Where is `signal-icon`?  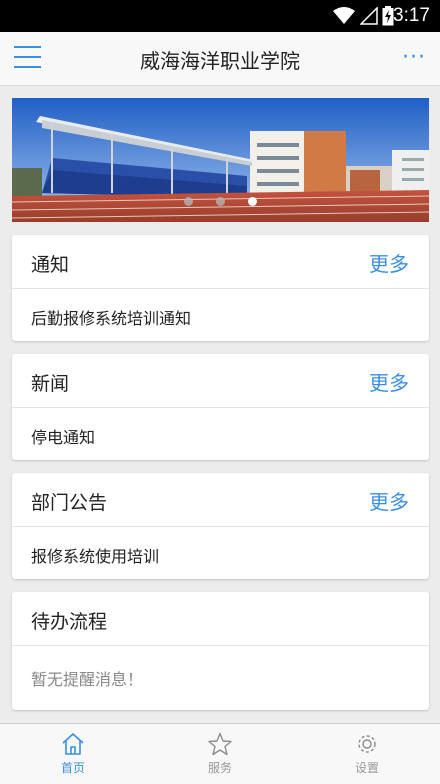 signal-icon is located at coordinates (369, 16).